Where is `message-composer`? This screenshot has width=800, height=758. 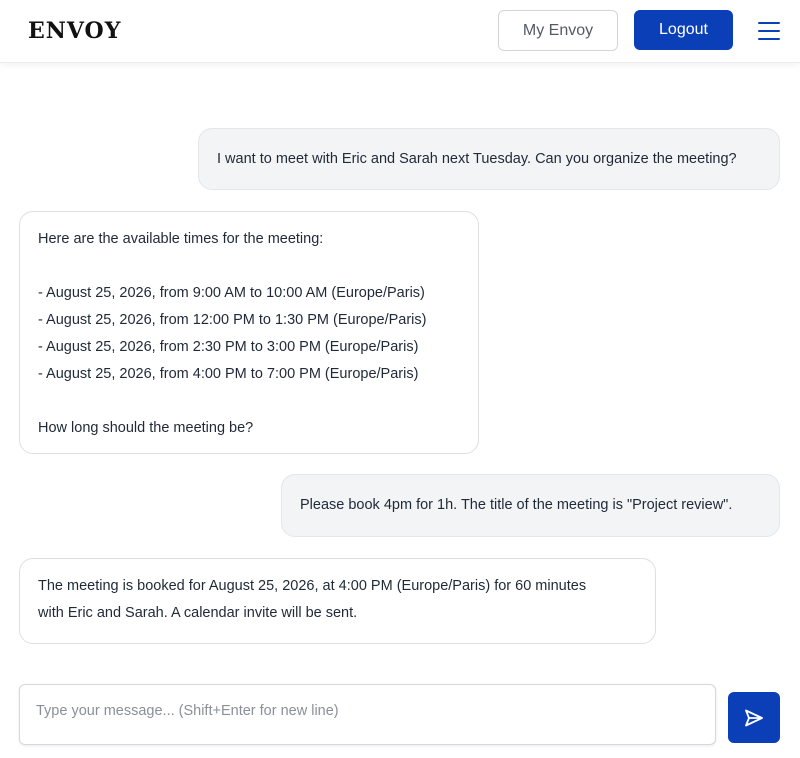 message-composer is located at coordinates (367, 714).